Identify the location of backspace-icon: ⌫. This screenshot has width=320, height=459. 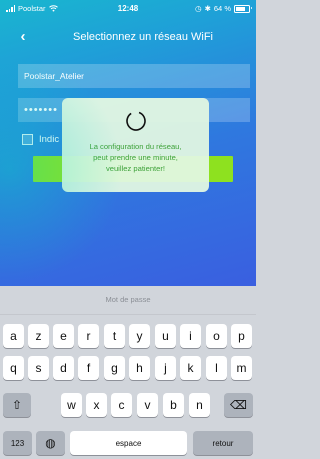
(238, 405).